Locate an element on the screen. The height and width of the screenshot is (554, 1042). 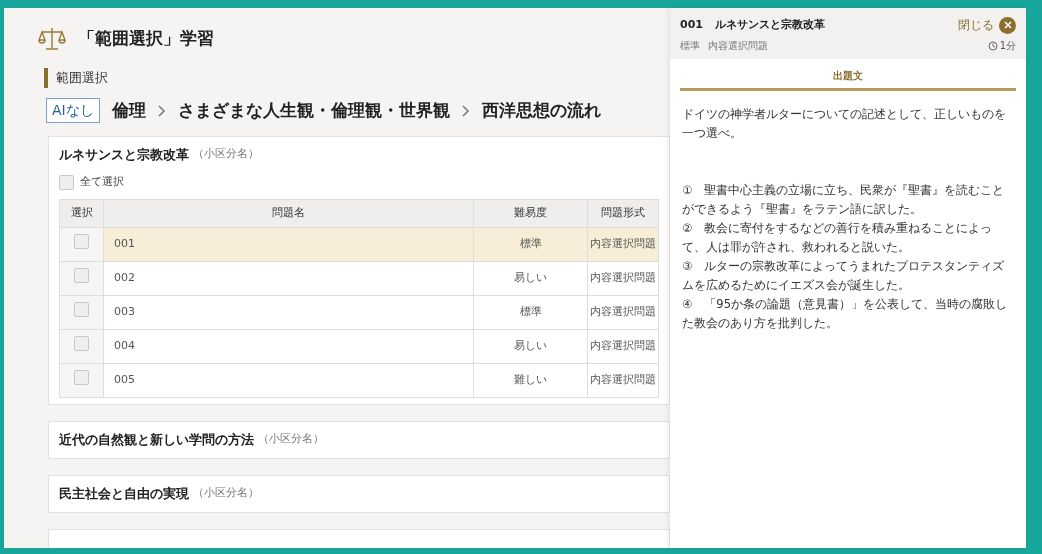
ai-badge: AIなし is located at coordinates (73, 111).